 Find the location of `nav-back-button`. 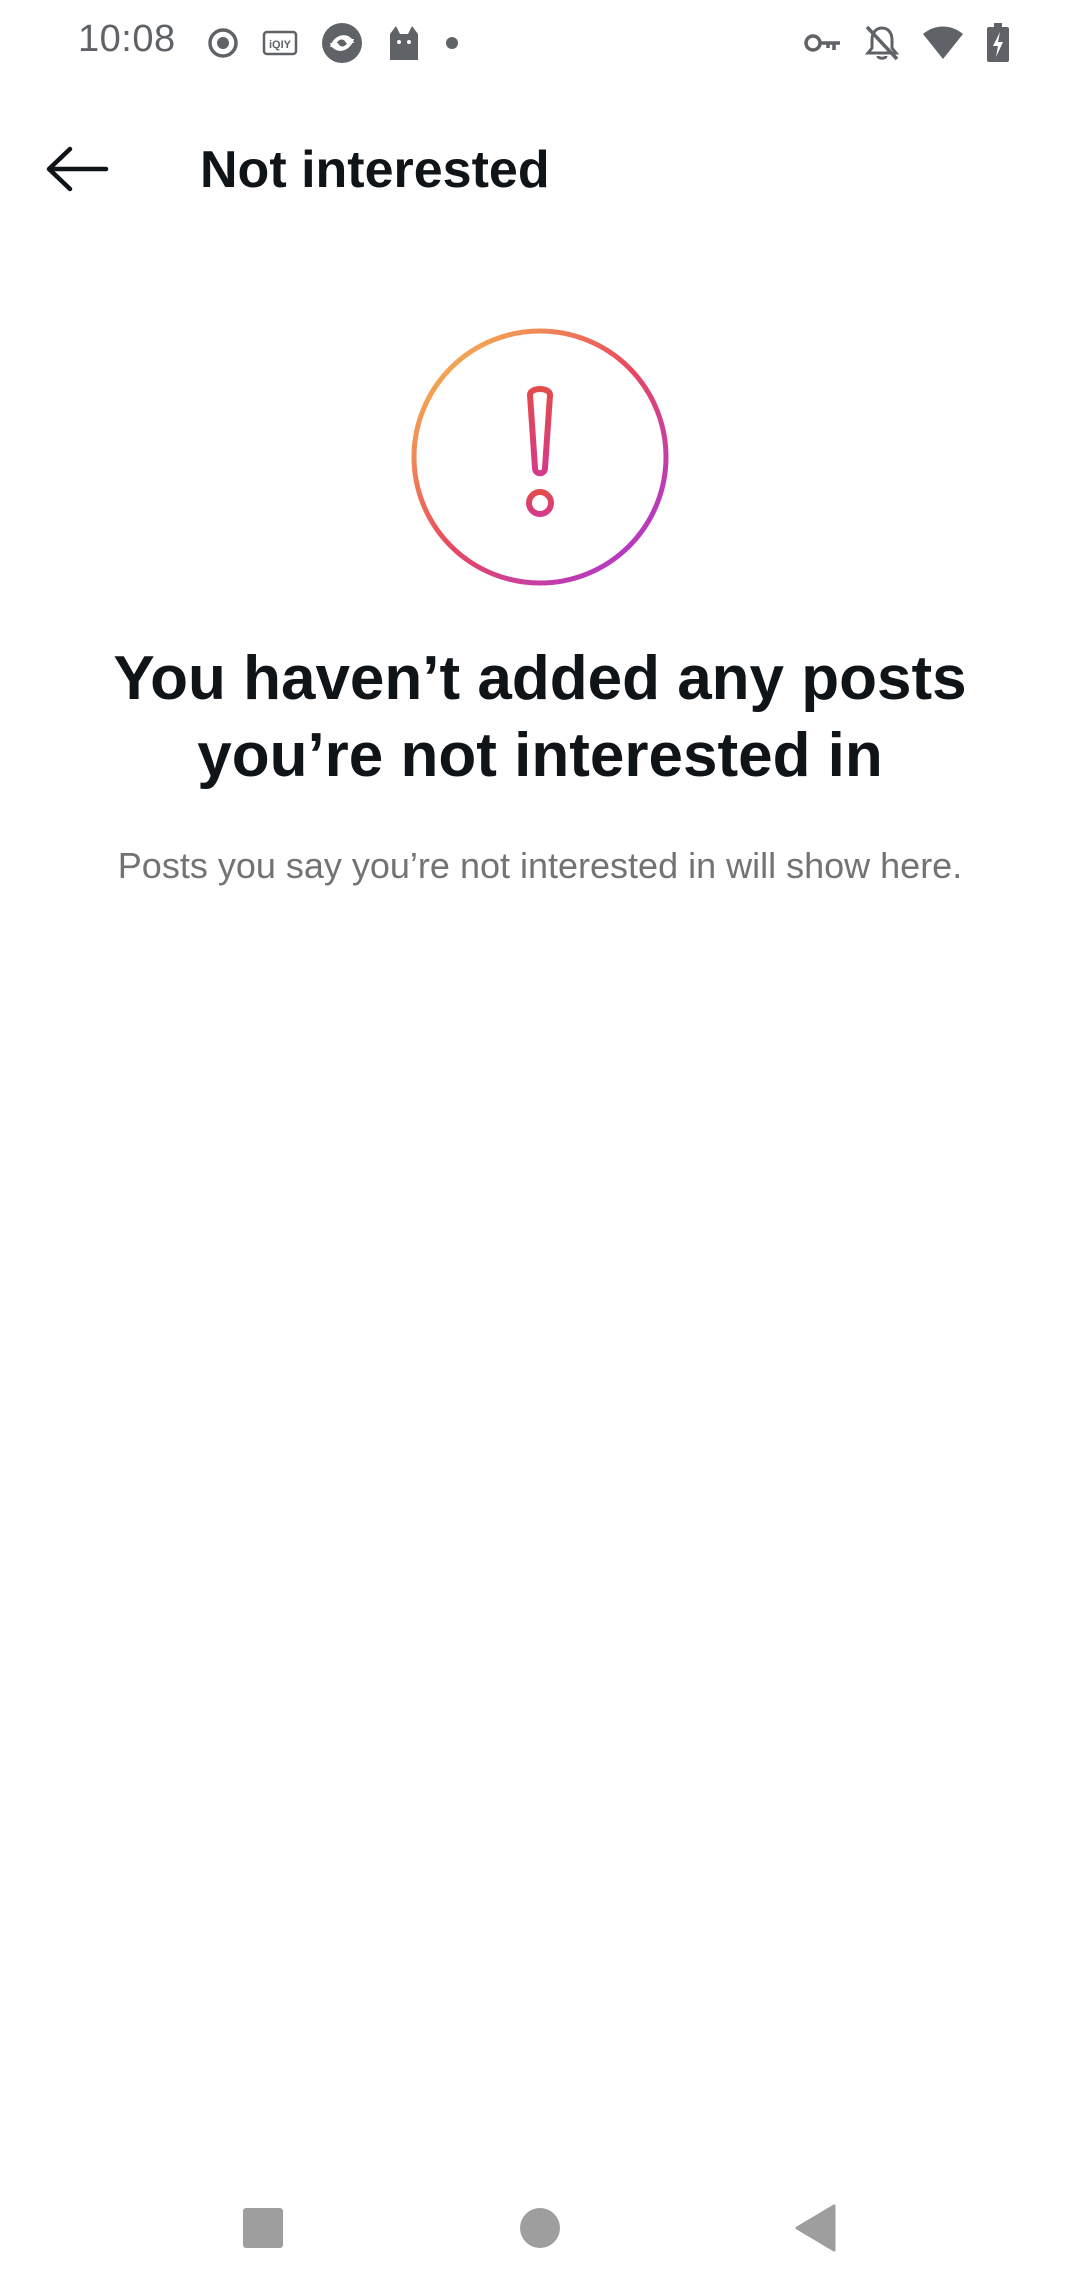

nav-back-button is located at coordinates (816, 2230).